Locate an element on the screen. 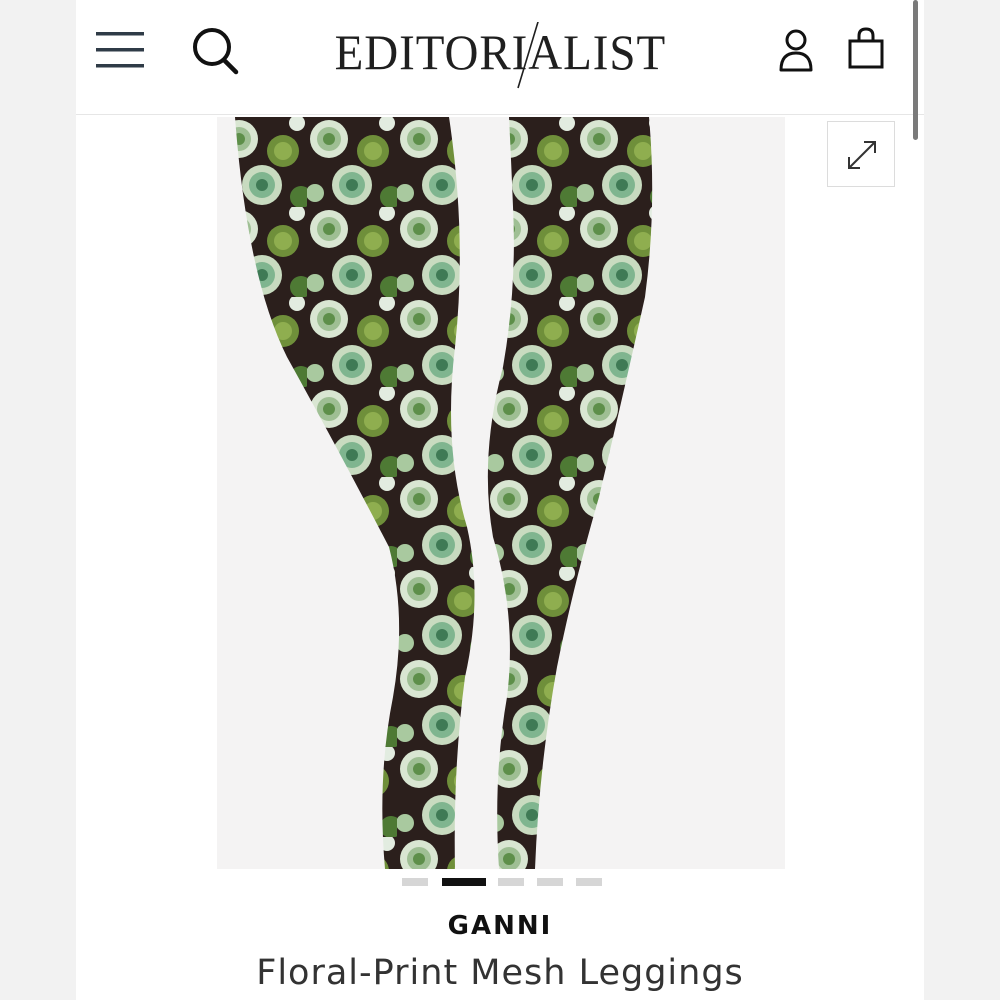 The height and width of the screenshot is (1000, 1000). search-button is located at coordinates (216, 51).